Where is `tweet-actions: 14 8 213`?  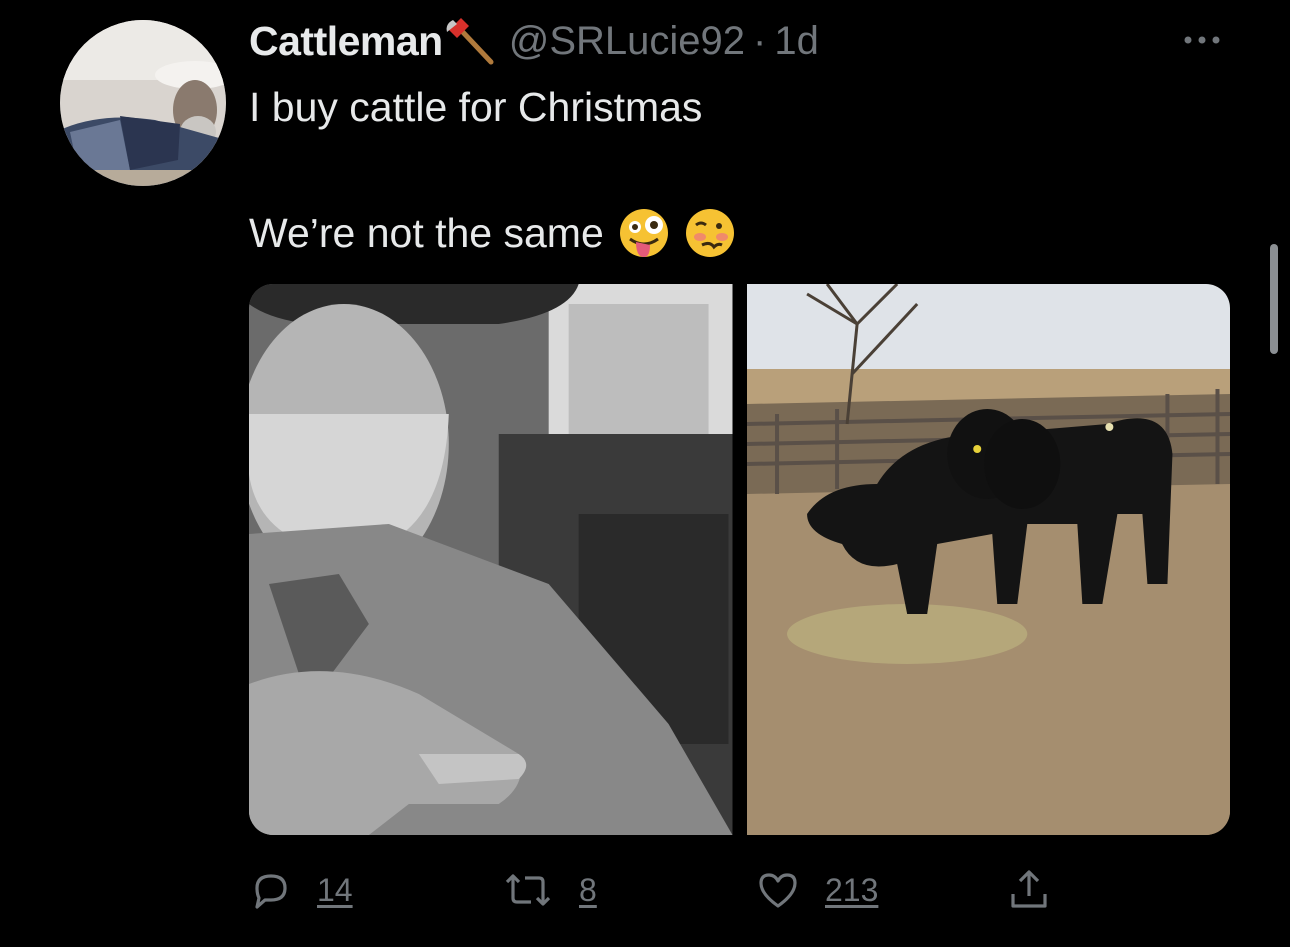
tweet-actions: 14 8 213 is located at coordinates (699, 890).